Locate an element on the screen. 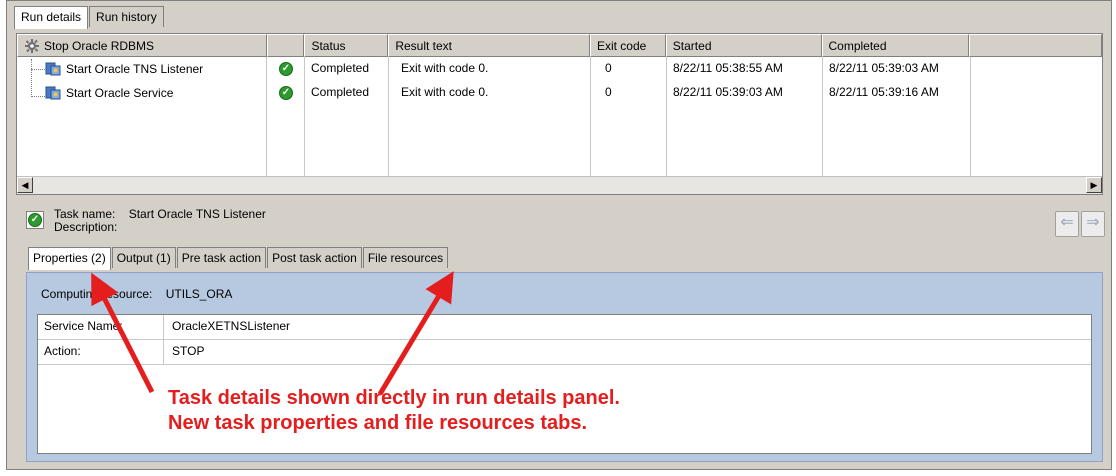 This screenshot has height=476, width=1116. completed-cell: 8/22/11 05:39:16 AM is located at coordinates (897, 93).